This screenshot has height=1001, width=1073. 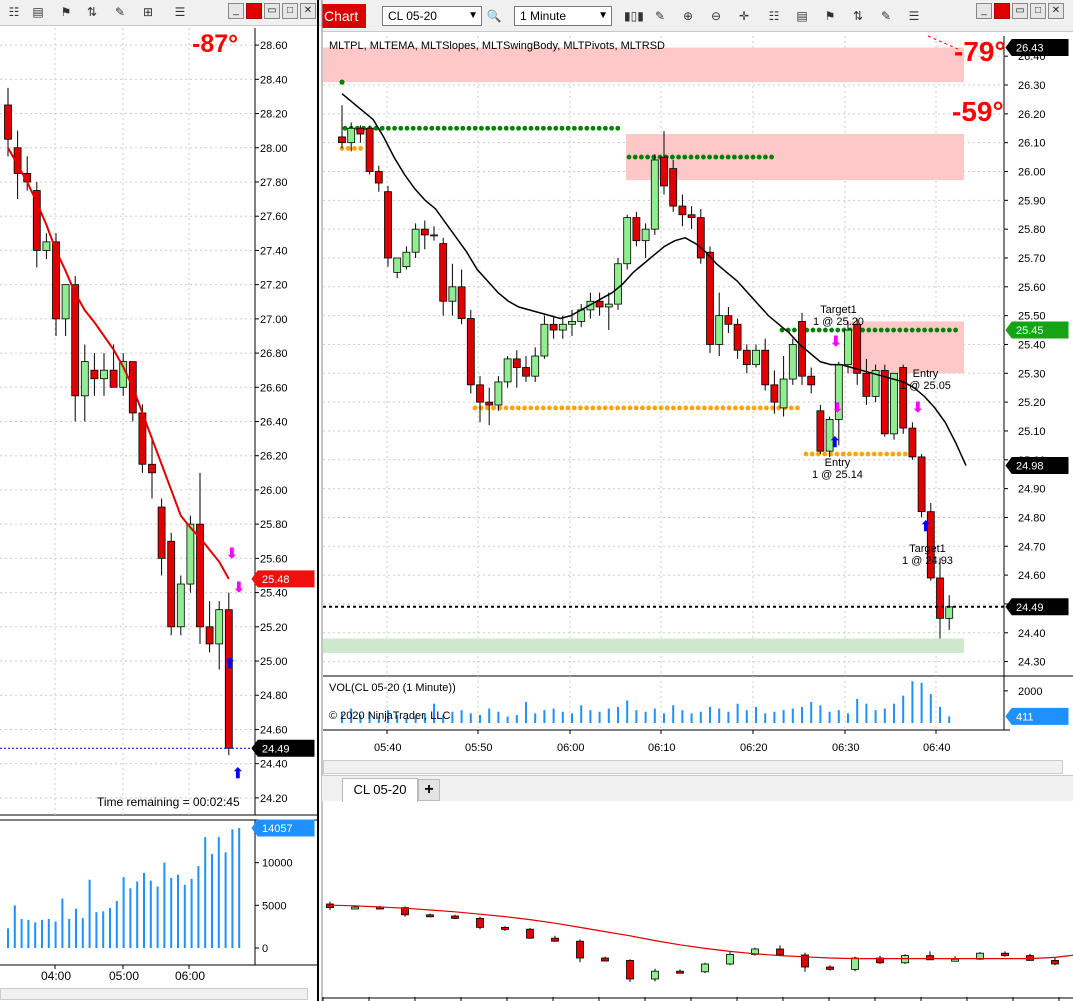 What do you see at coordinates (274, 491) in the screenshot?
I see `y-tick-label: 26.00` at bounding box center [274, 491].